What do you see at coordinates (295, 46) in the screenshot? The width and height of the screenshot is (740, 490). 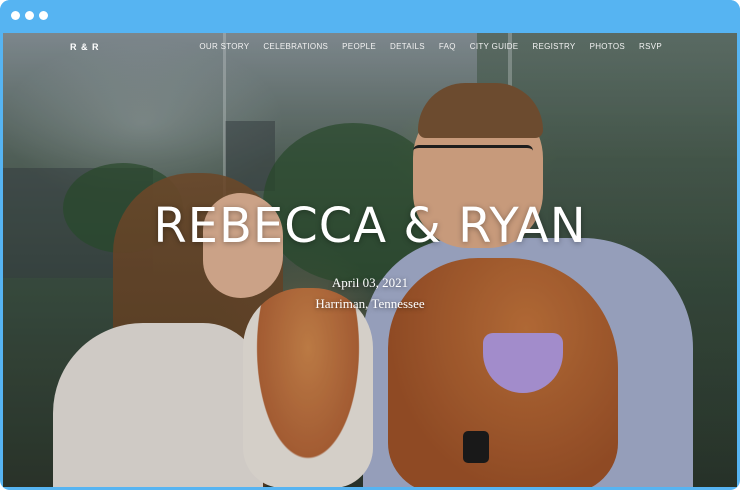 I see `nav-link-celebrations: CELEBRATIONS` at bounding box center [295, 46].